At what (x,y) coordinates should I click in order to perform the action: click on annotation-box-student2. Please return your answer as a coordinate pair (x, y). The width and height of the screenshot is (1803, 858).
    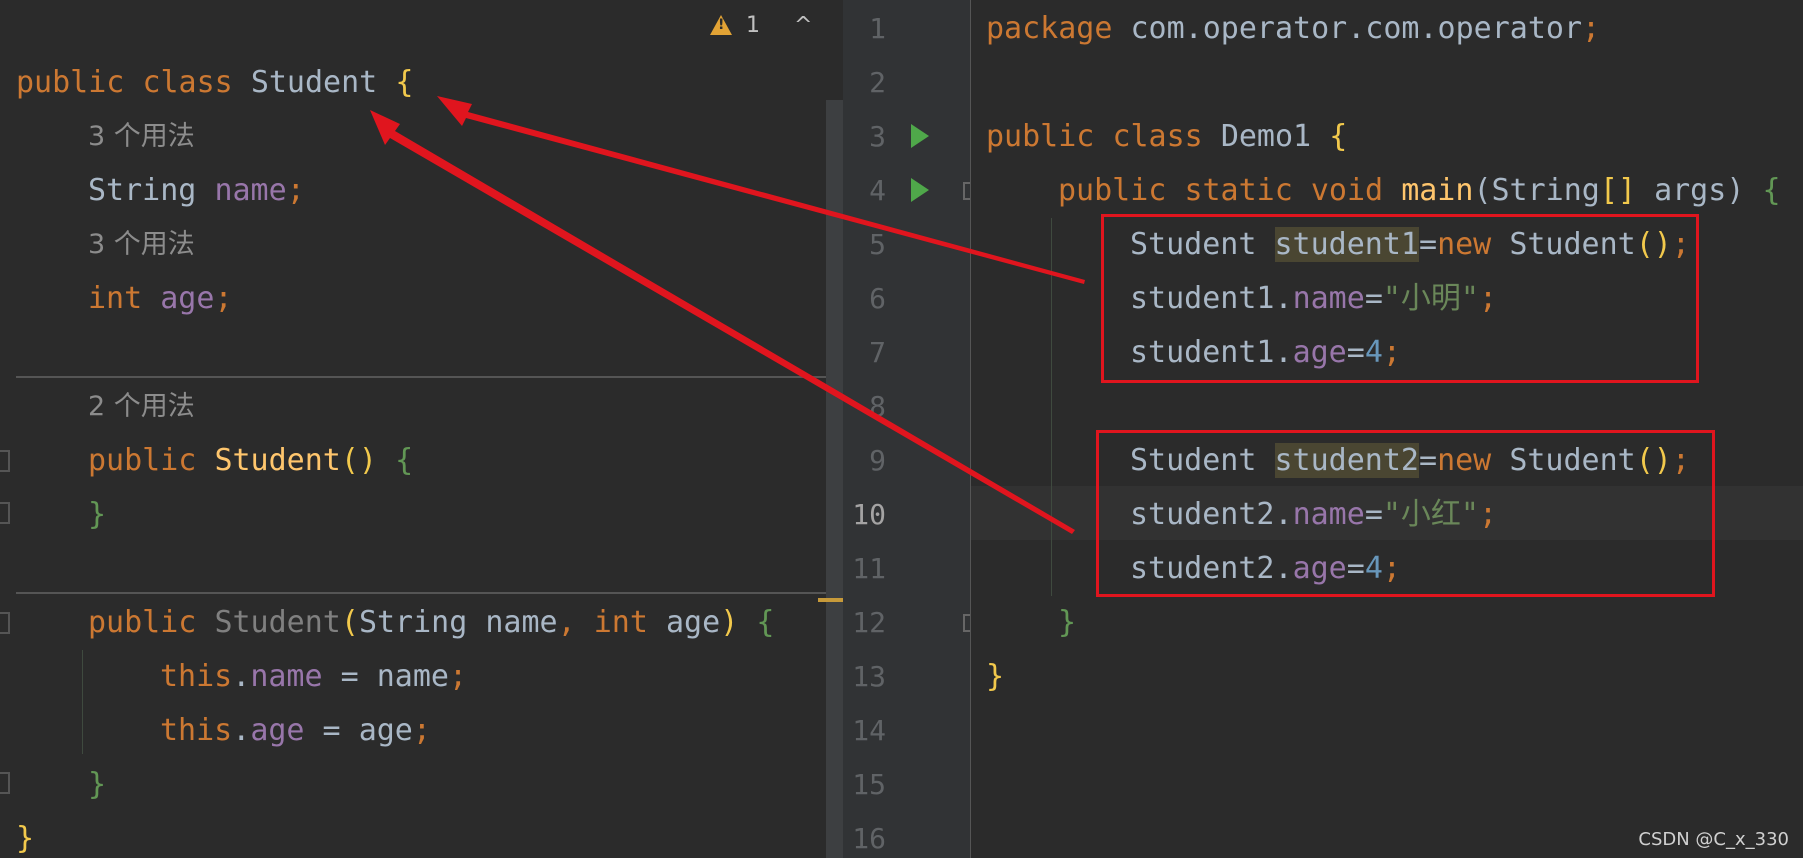
    Looking at the image, I should click on (1405, 513).